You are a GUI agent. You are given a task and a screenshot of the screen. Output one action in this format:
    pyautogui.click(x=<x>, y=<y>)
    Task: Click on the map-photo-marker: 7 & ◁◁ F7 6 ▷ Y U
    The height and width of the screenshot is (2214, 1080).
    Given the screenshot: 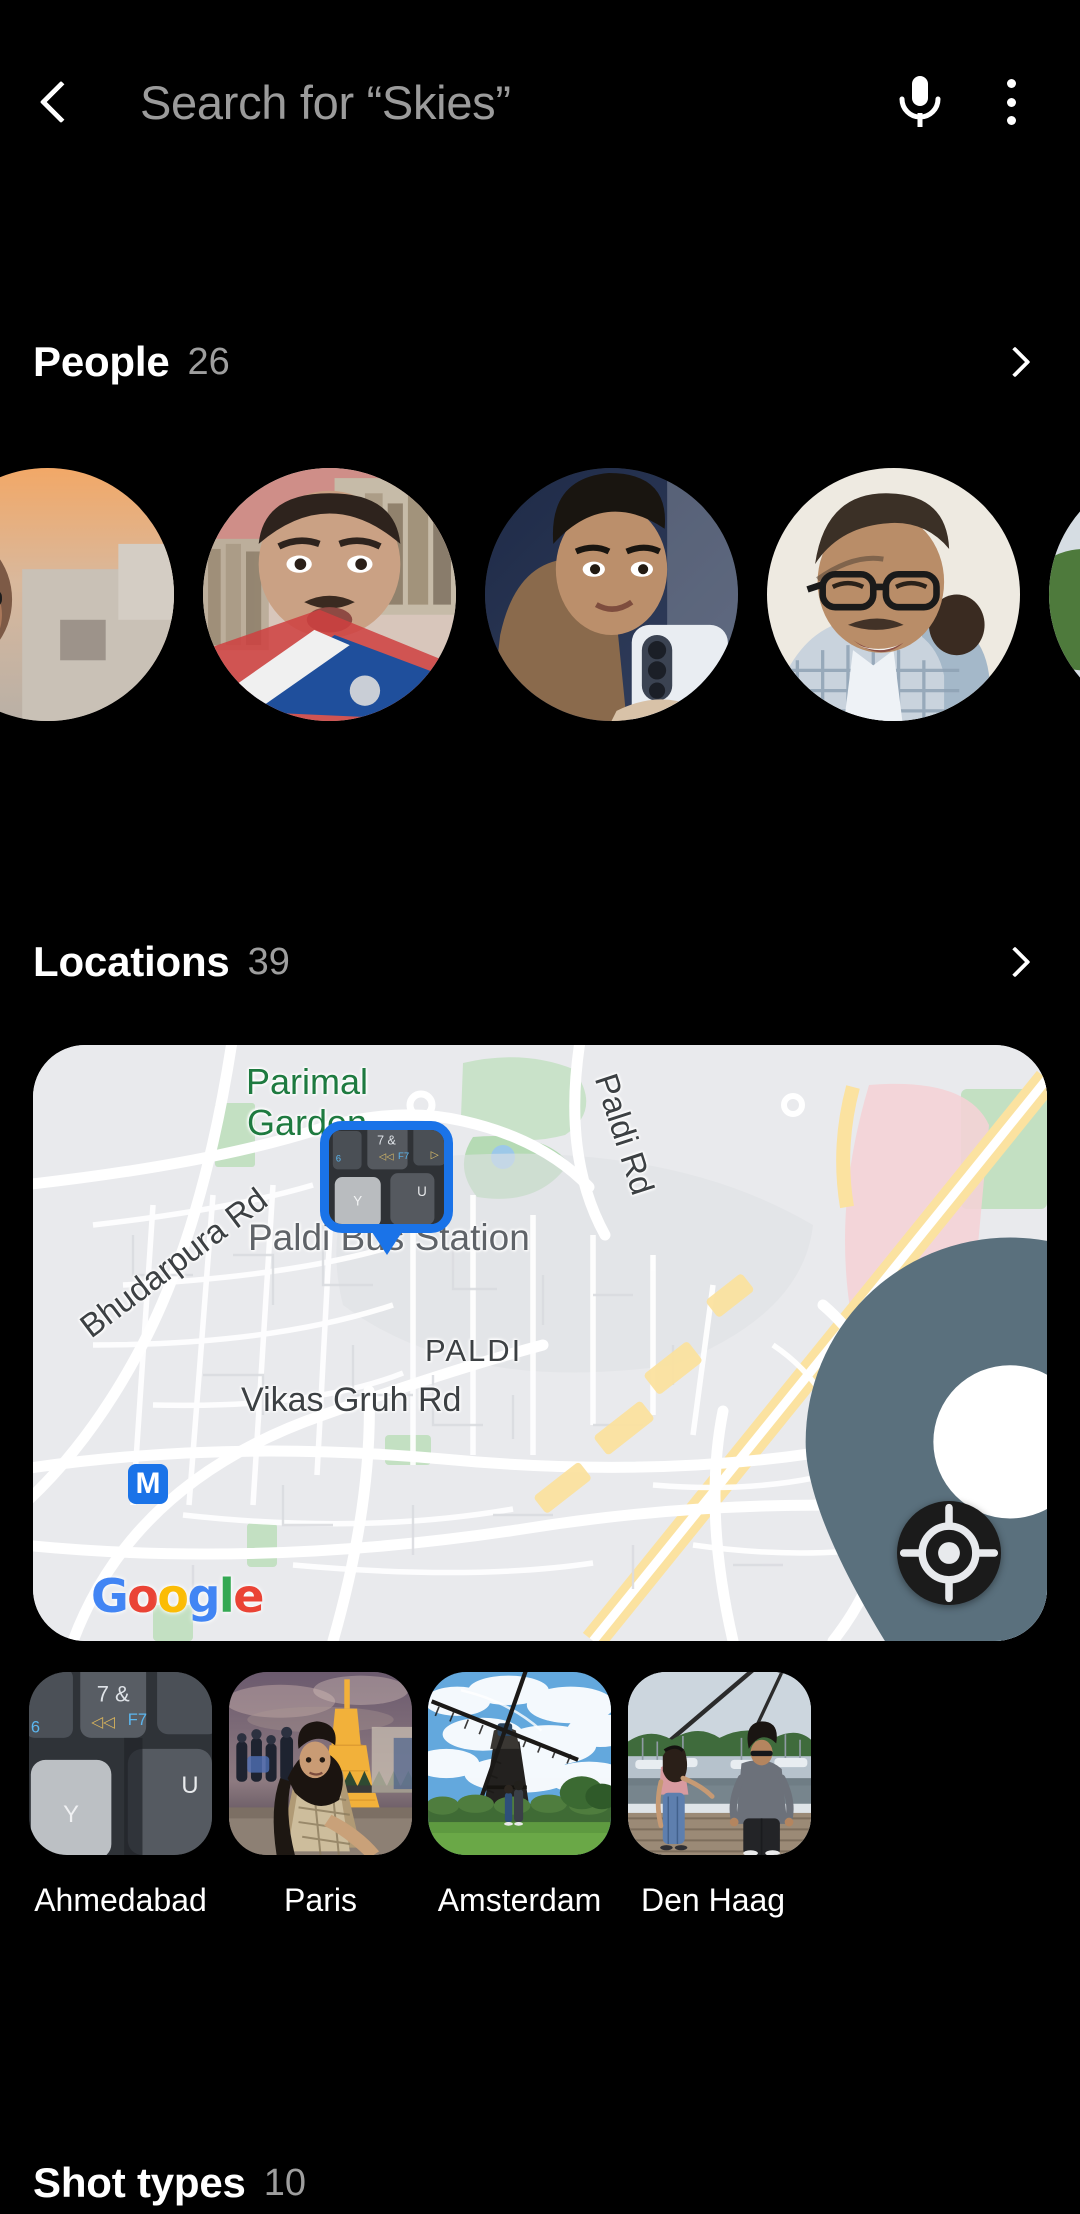 What is the action you would take?
    pyautogui.click(x=386, y=1188)
    